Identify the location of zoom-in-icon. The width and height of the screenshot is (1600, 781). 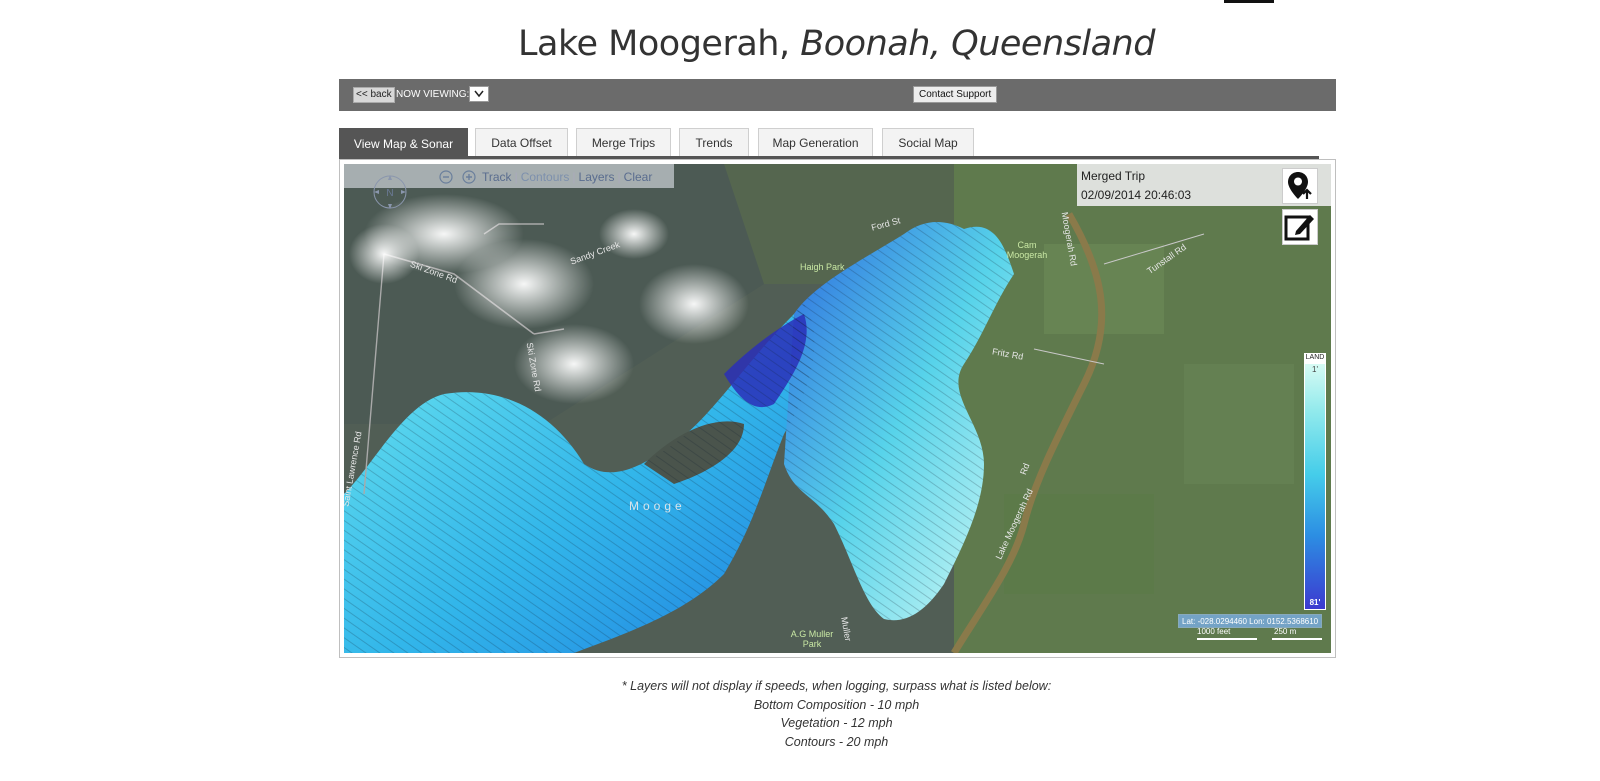
(469, 177).